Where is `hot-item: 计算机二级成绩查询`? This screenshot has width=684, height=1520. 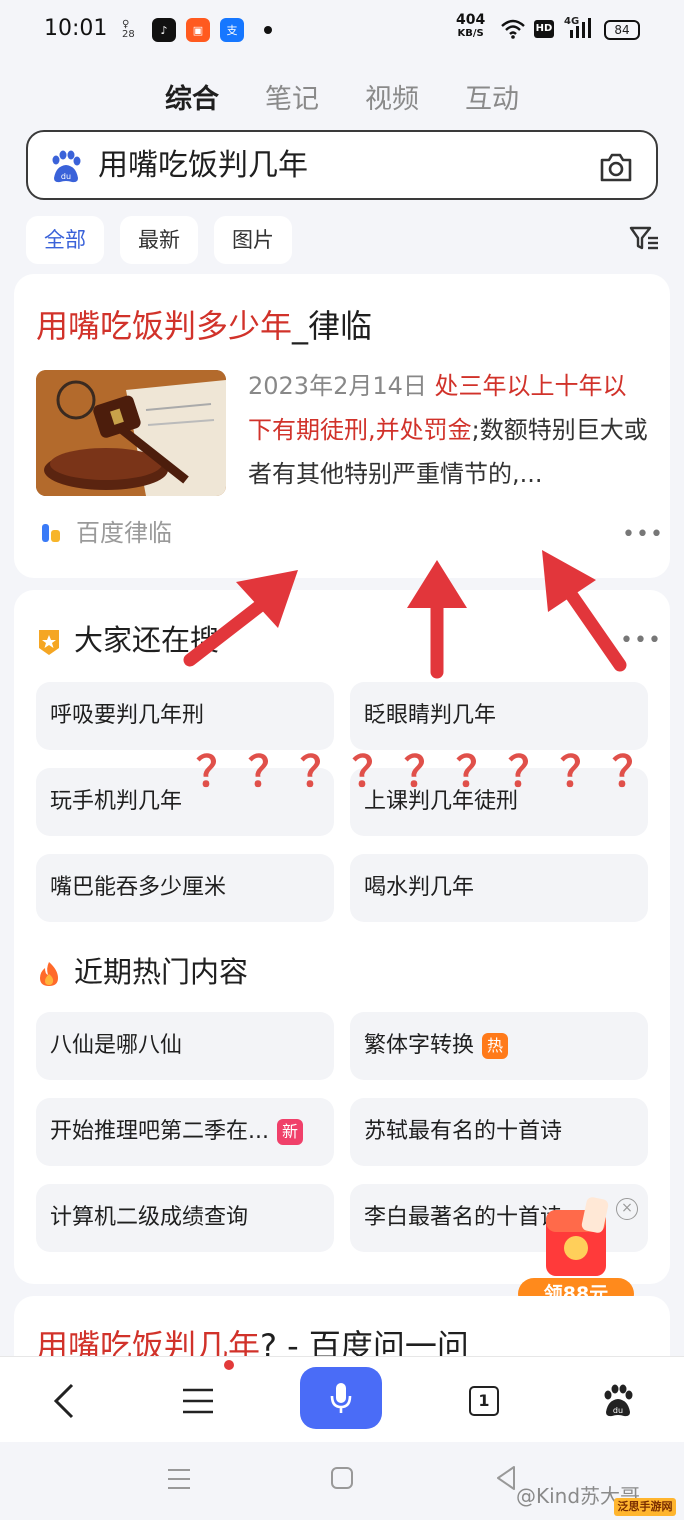
hot-item: 计算机二级成绩查询 is located at coordinates (185, 1218).